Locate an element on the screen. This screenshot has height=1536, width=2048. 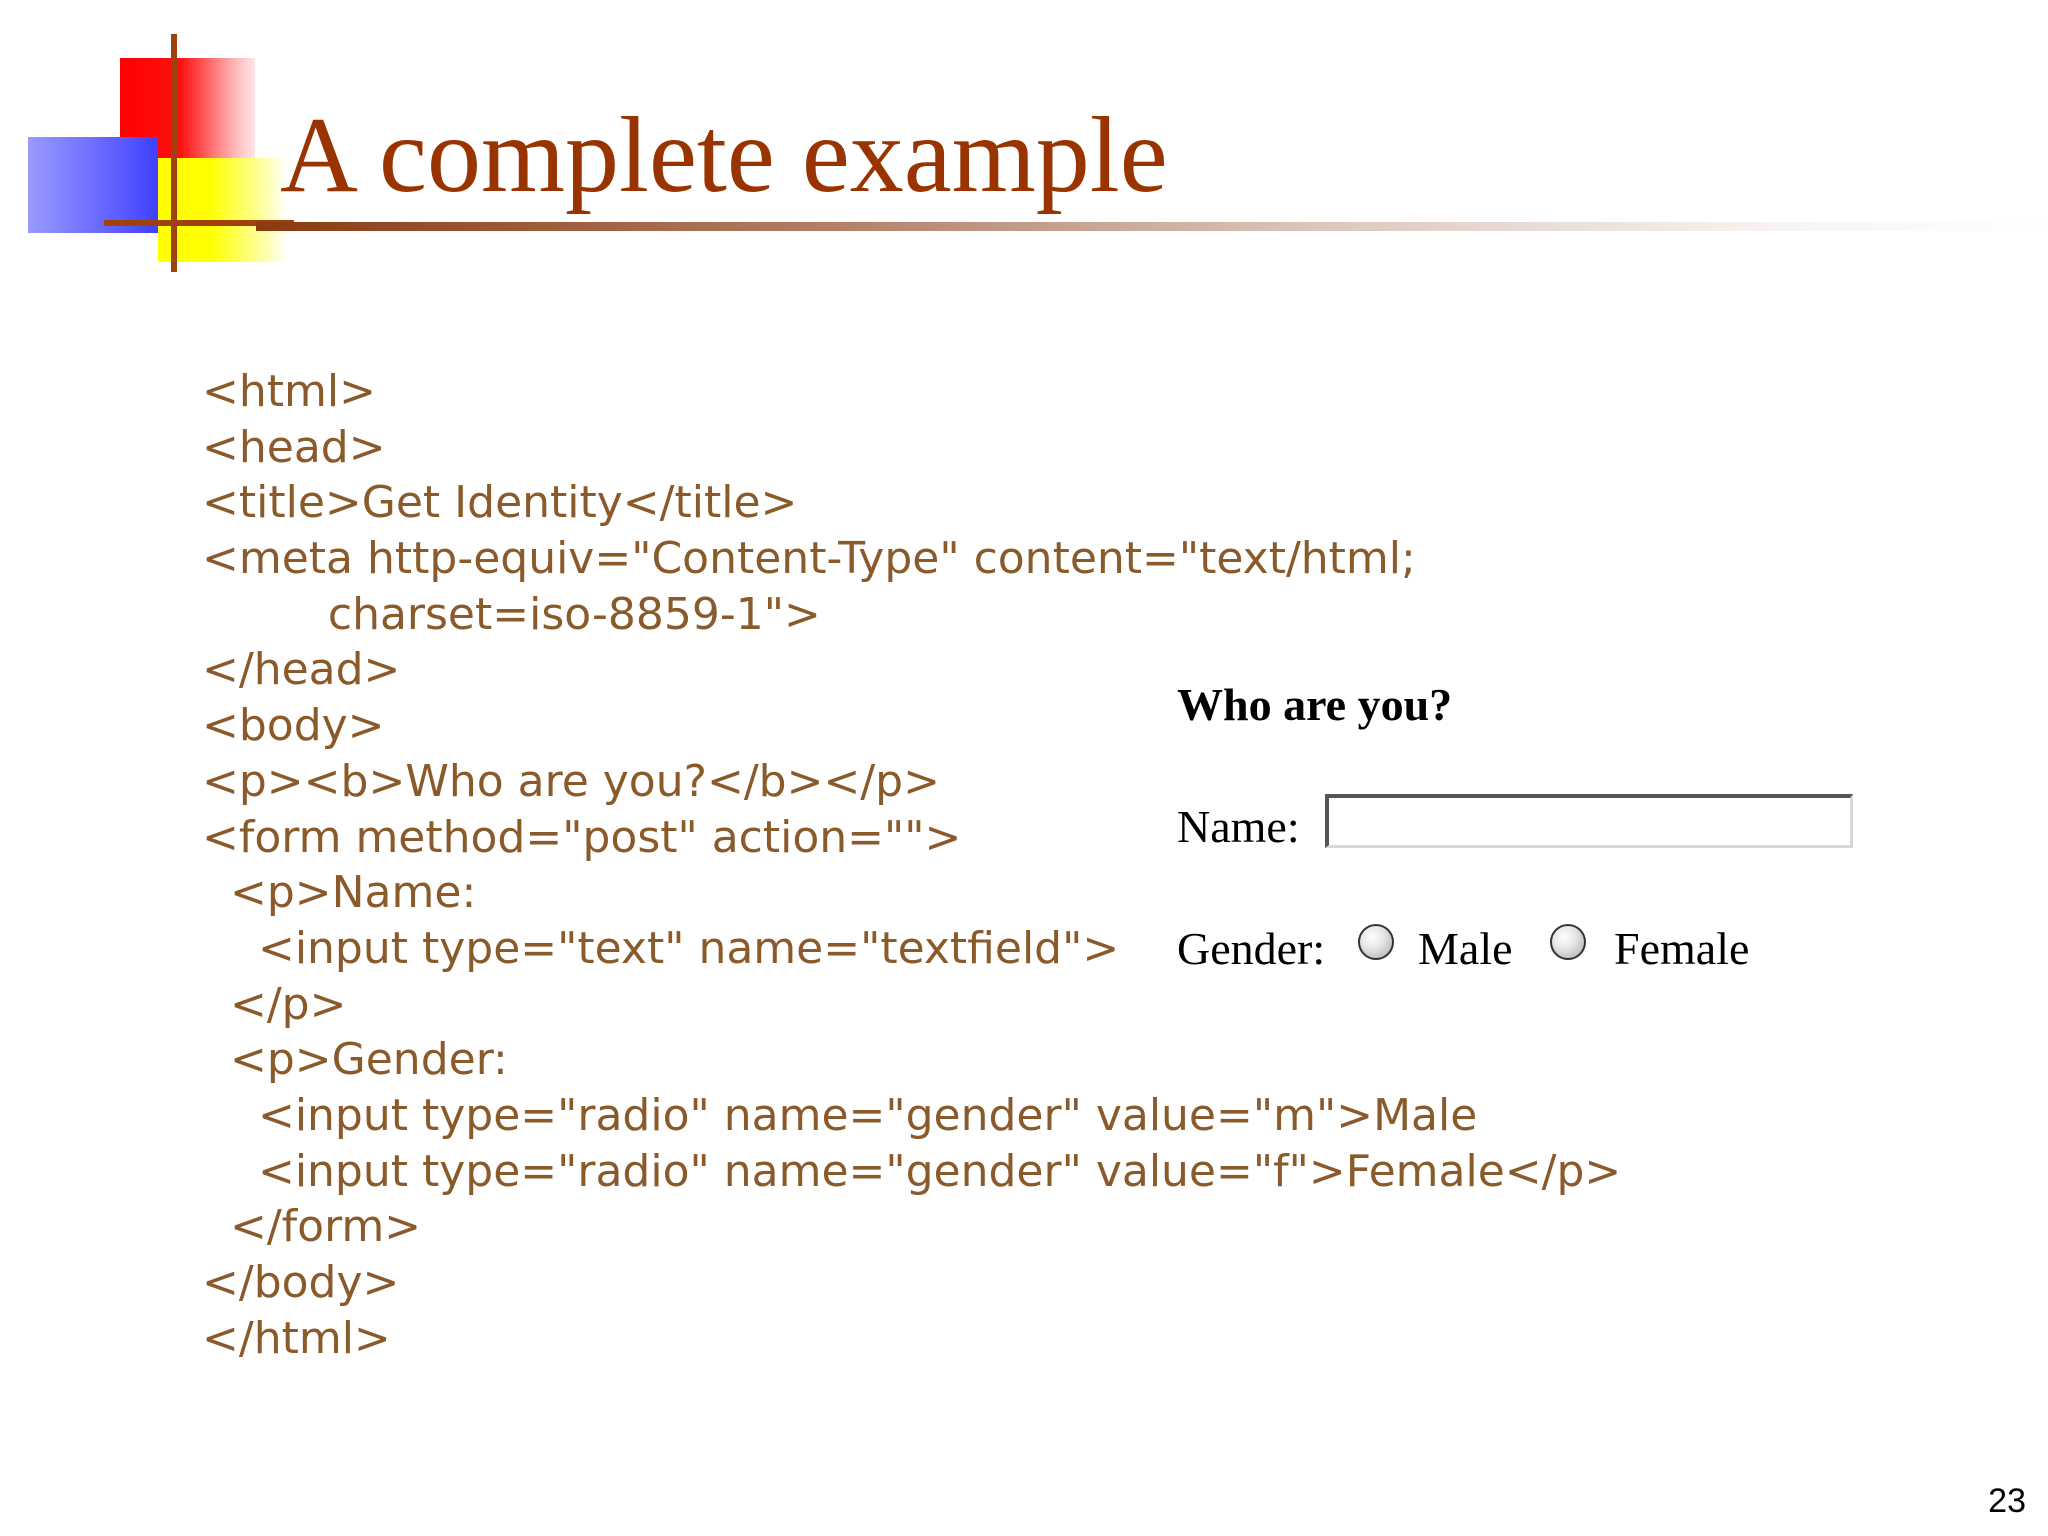
page-number: 23 is located at coordinates (2007, 1501).